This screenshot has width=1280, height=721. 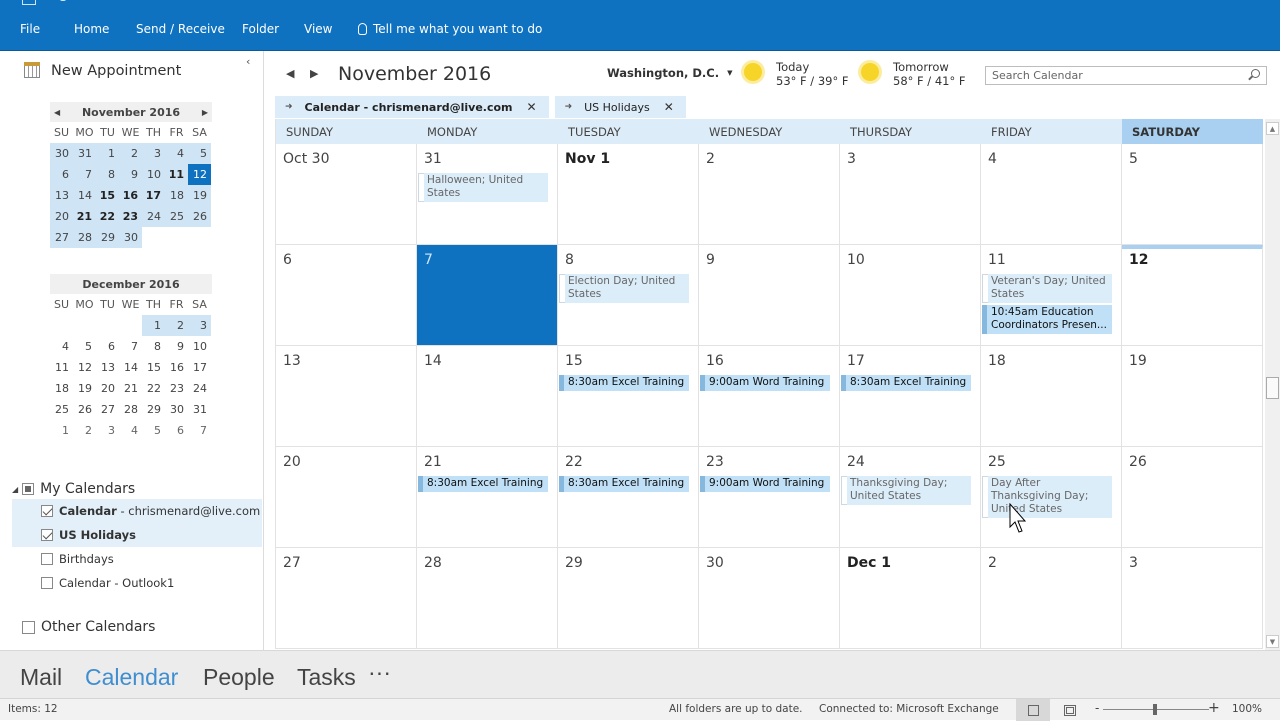 I want to click on tab-file: File, so click(x=30, y=29).